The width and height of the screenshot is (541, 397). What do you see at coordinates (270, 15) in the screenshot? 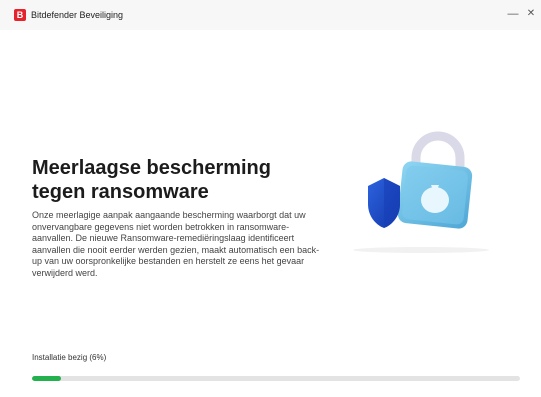
I see `title-bar: B Bitdefender Beveiliging — ✕` at bounding box center [270, 15].